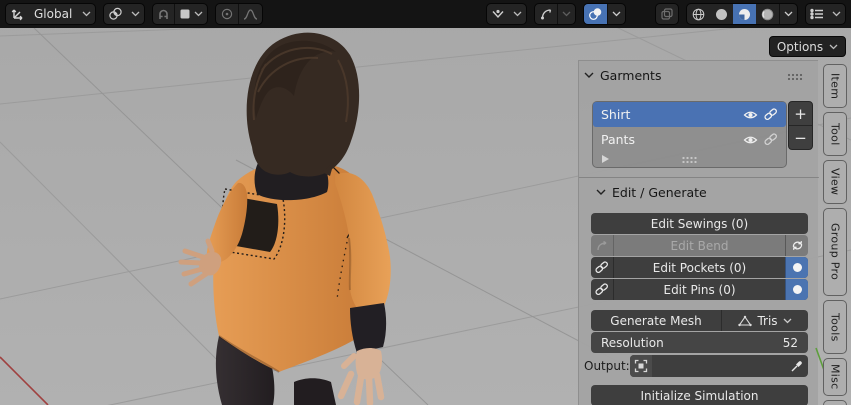 This screenshot has width=851, height=405. I want to click on tab-label: Item, so click(835, 86).